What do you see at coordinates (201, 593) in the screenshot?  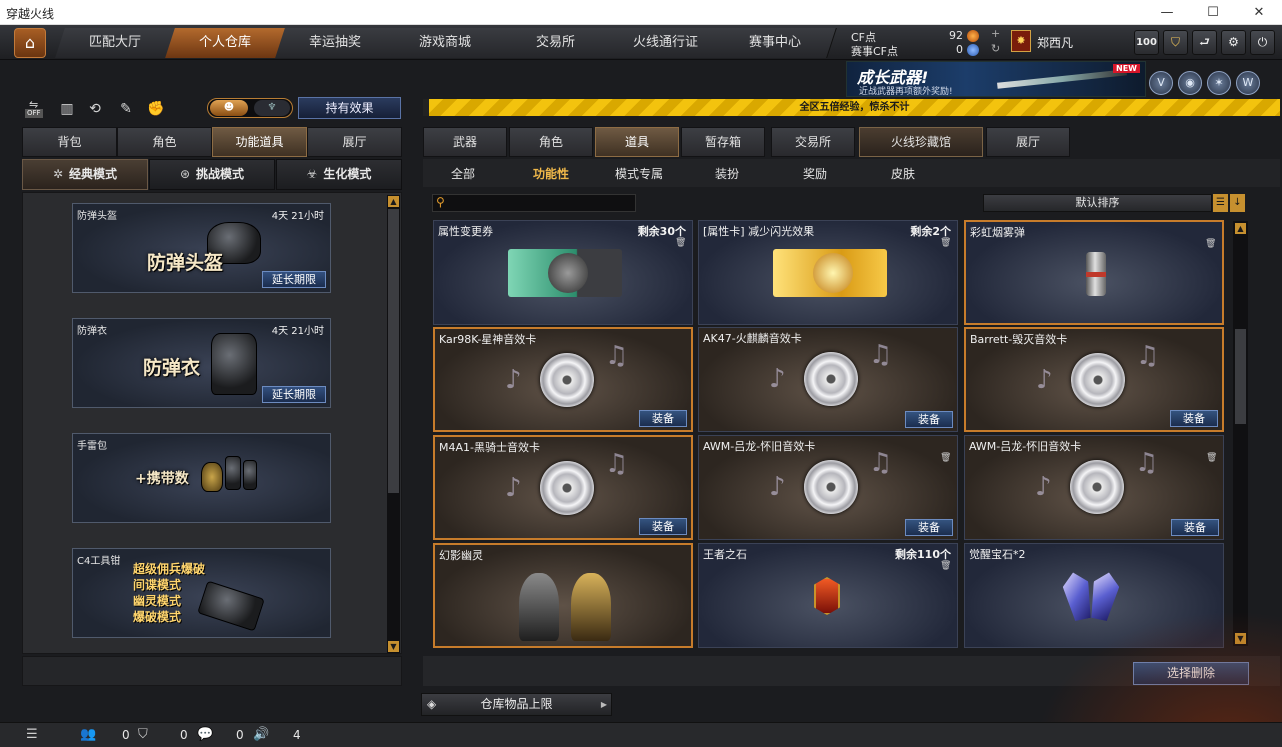 I see `slot-c4-tool: C4工具钳 超级佣兵爆破 间谍模式 幽灵模式 爆破模式` at bounding box center [201, 593].